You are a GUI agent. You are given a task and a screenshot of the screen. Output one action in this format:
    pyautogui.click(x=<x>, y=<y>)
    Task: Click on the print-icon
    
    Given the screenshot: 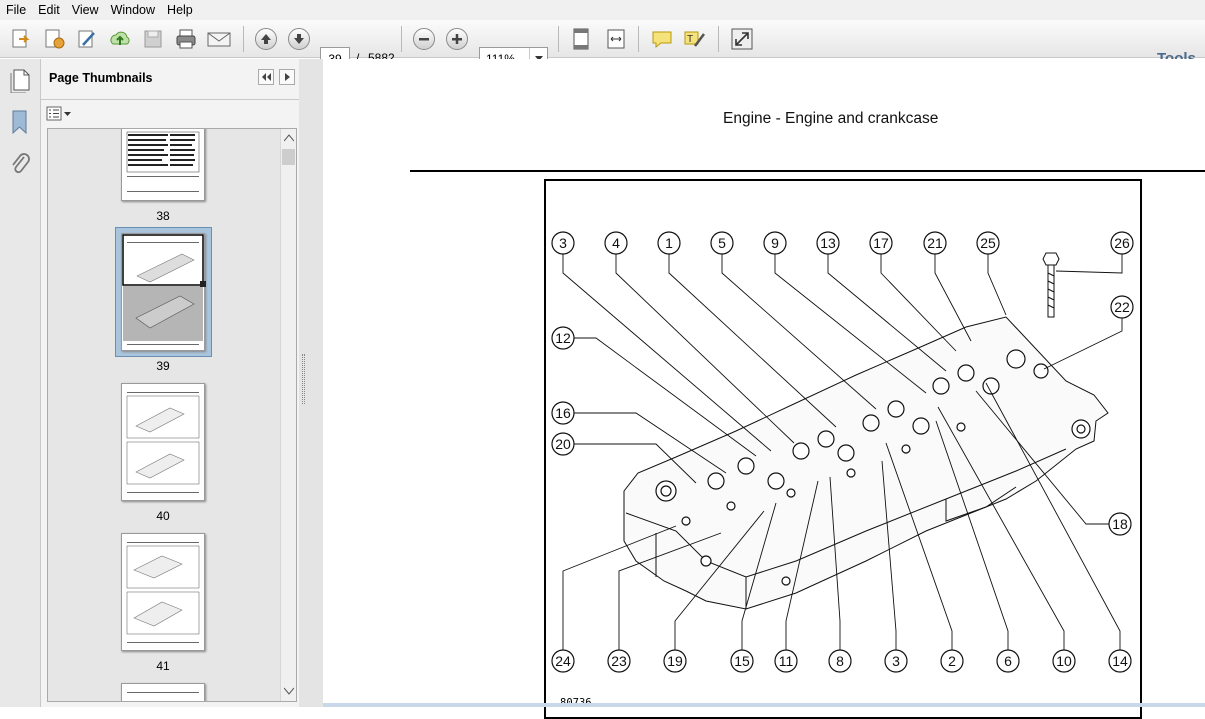 What is the action you would take?
    pyautogui.click(x=186, y=39)
    